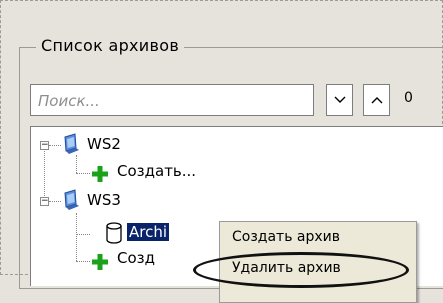 The image size is (443, 303). Describe the element at coordinates (301, 270) in the screenshot. I see `highlight-circle` at that location.